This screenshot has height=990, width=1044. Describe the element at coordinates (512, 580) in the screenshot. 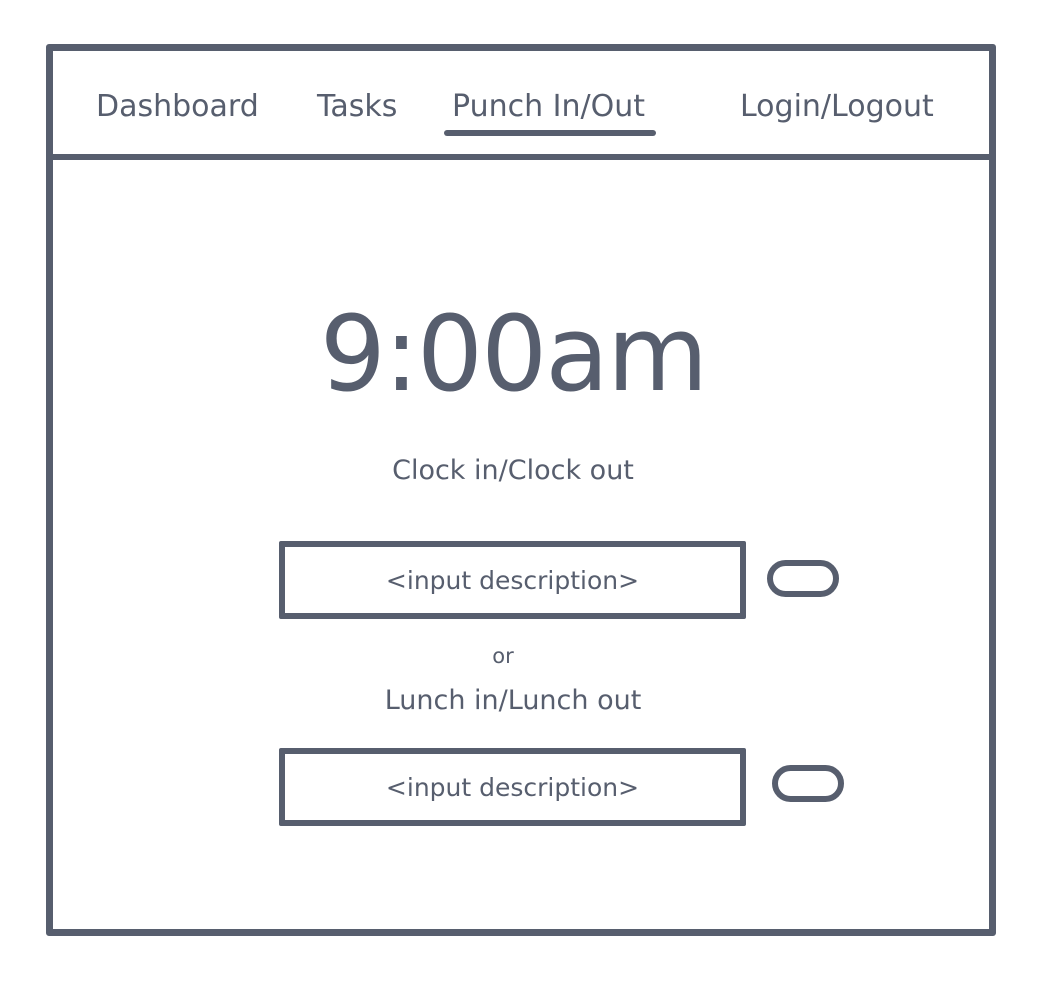

I see `clock-description-input` at that location.